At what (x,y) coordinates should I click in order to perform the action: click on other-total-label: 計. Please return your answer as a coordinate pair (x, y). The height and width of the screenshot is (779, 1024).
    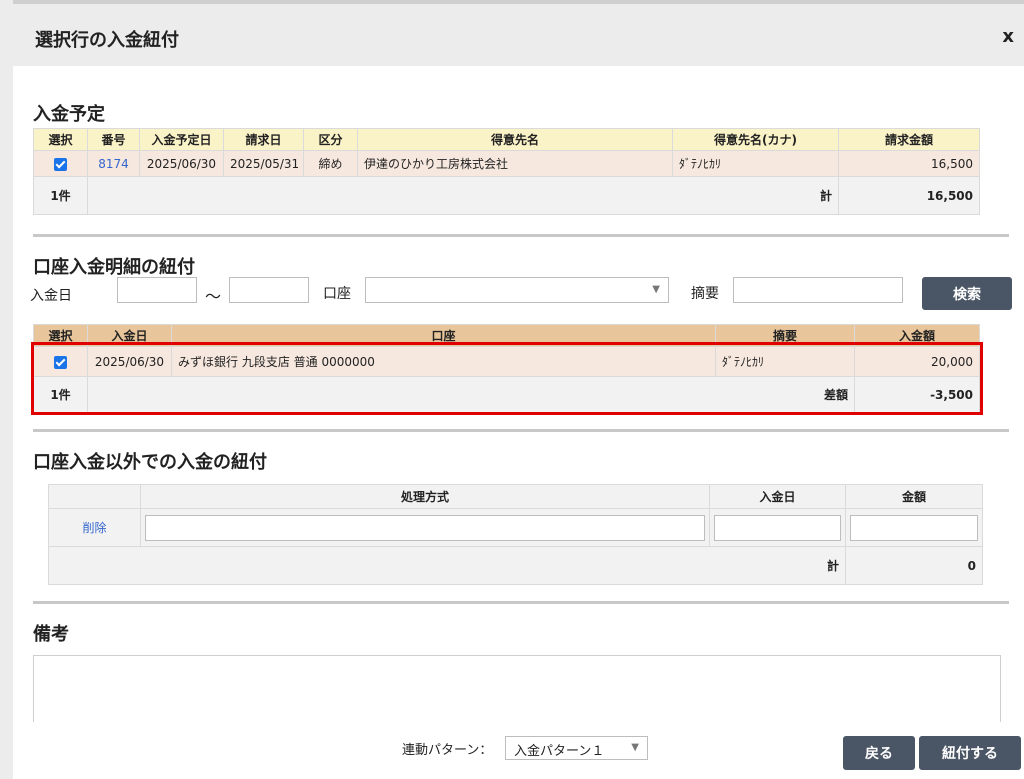
    Looking at the image, I should click on (447, 565).